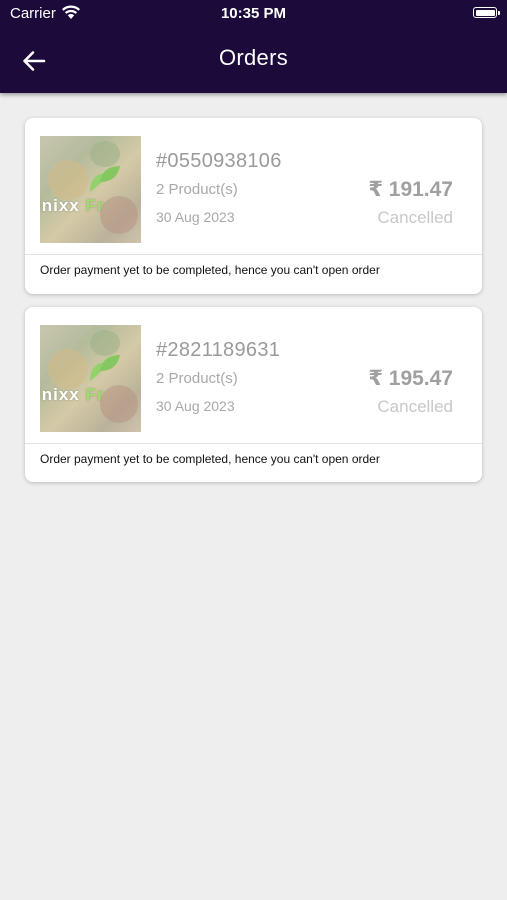 This screenshot has width=507, height=900. I want to click on app-header: Carrier 10:35 PM Orders, so click(253, 46).